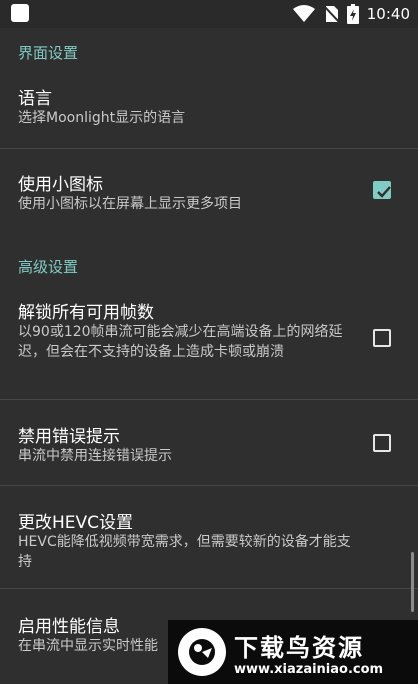  I want to click on scrollbar, so click(412, 582).